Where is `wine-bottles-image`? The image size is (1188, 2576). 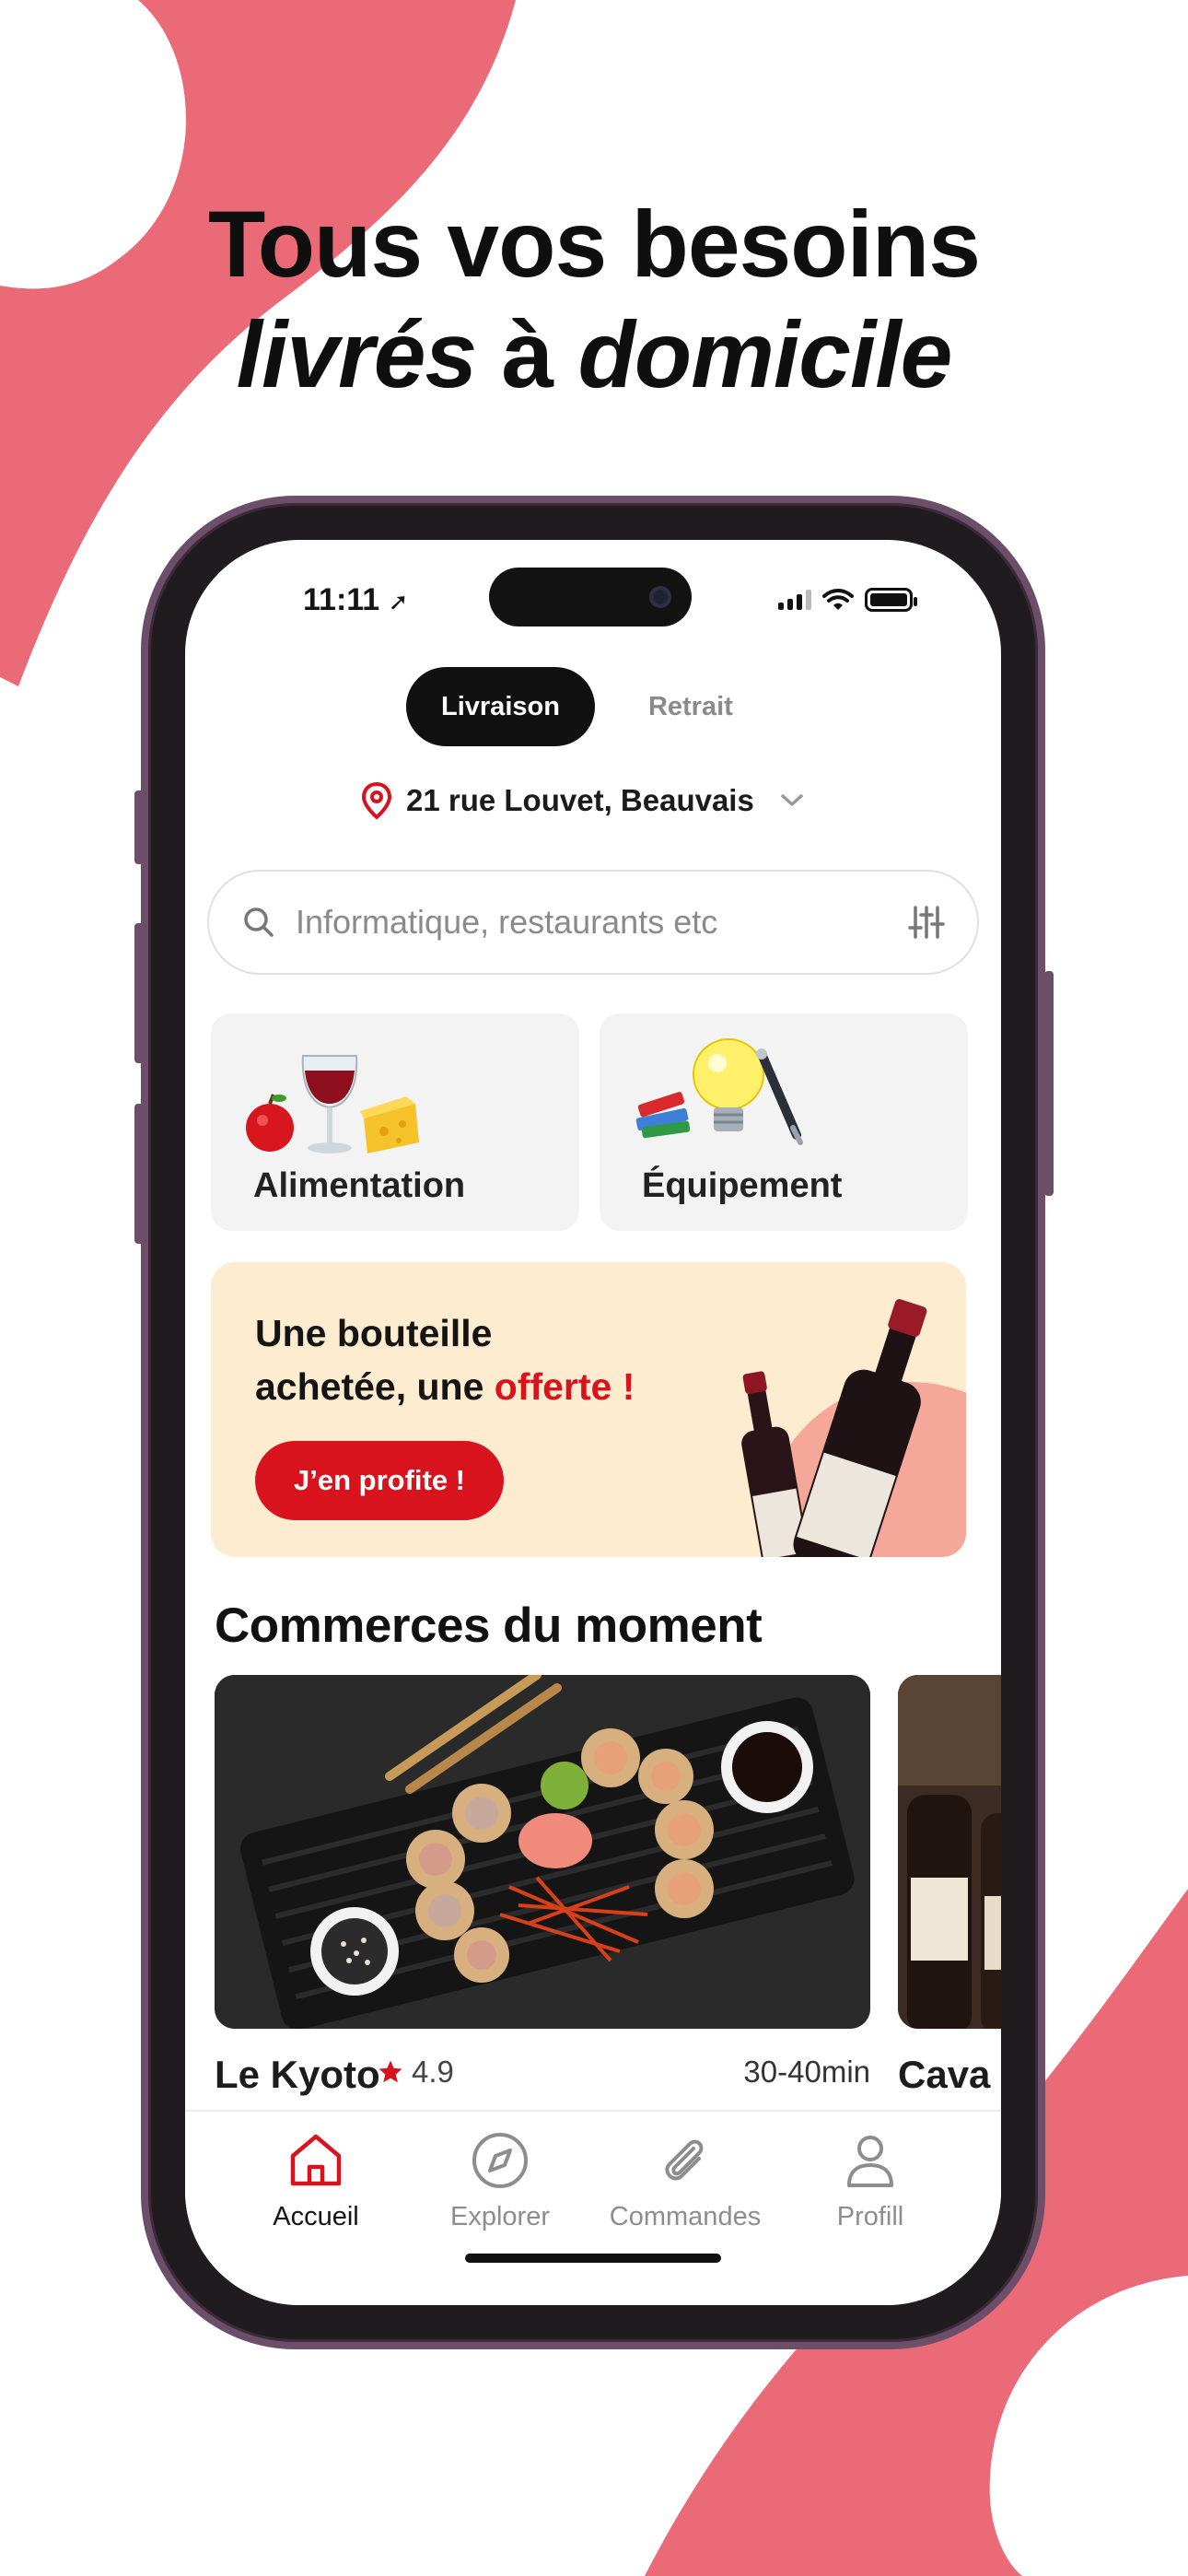 wine-bottles-image is located at coordinates (949, 1852).